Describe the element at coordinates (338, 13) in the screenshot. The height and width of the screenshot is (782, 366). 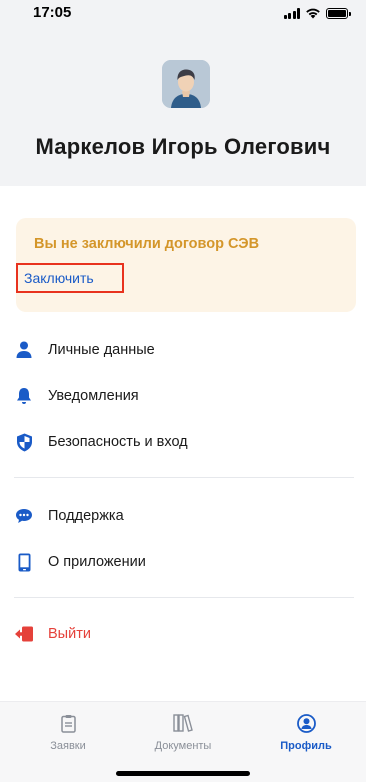
I see `battery-icon` at that location.